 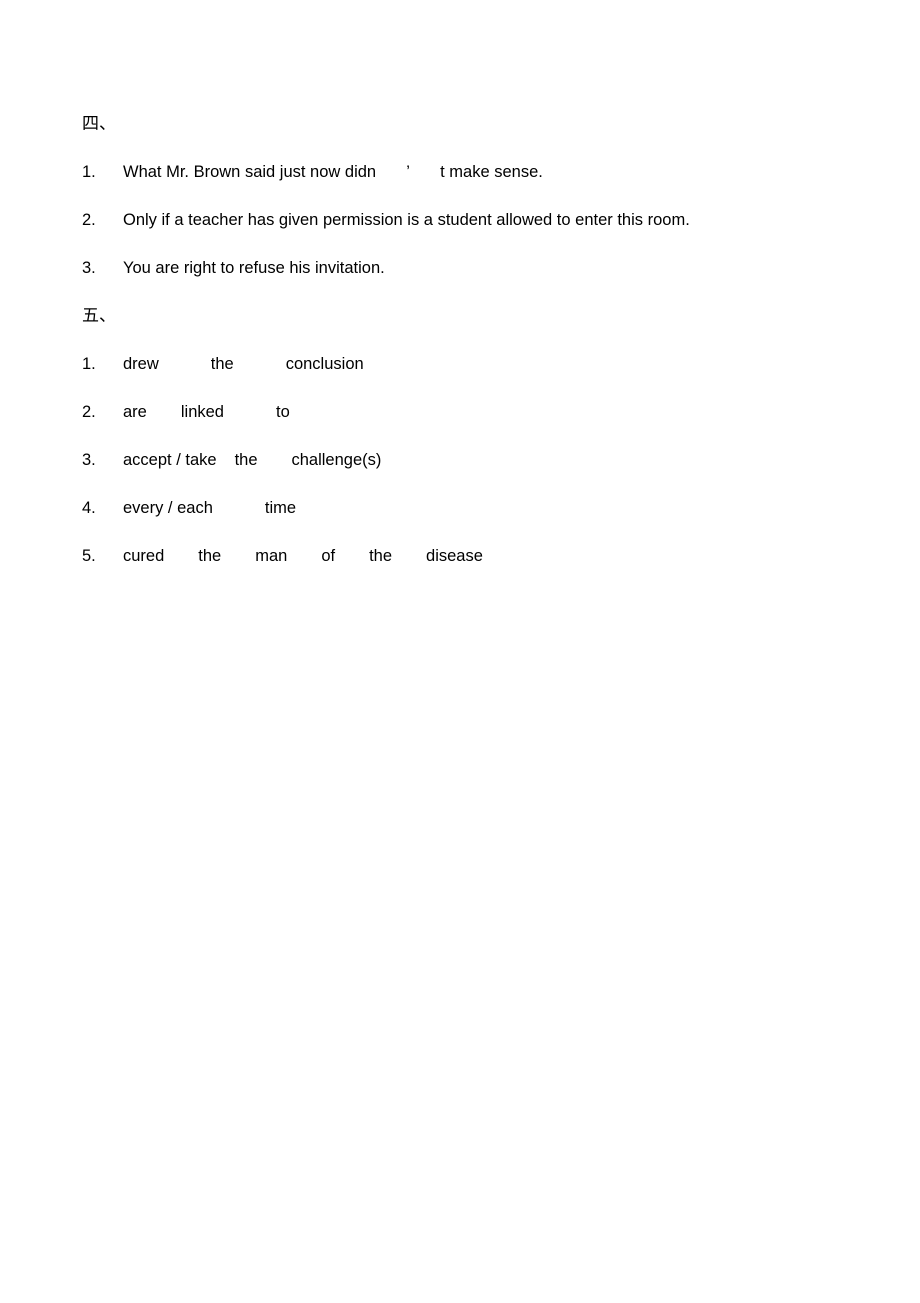 I want to click on answer-segment: cured, so click(x=144, y=556).